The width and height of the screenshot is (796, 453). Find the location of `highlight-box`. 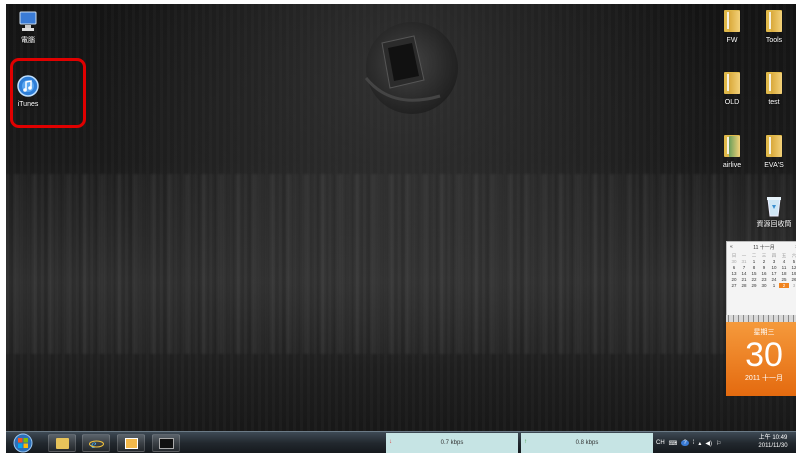

highlight-box is located at coordinates (48, 93).